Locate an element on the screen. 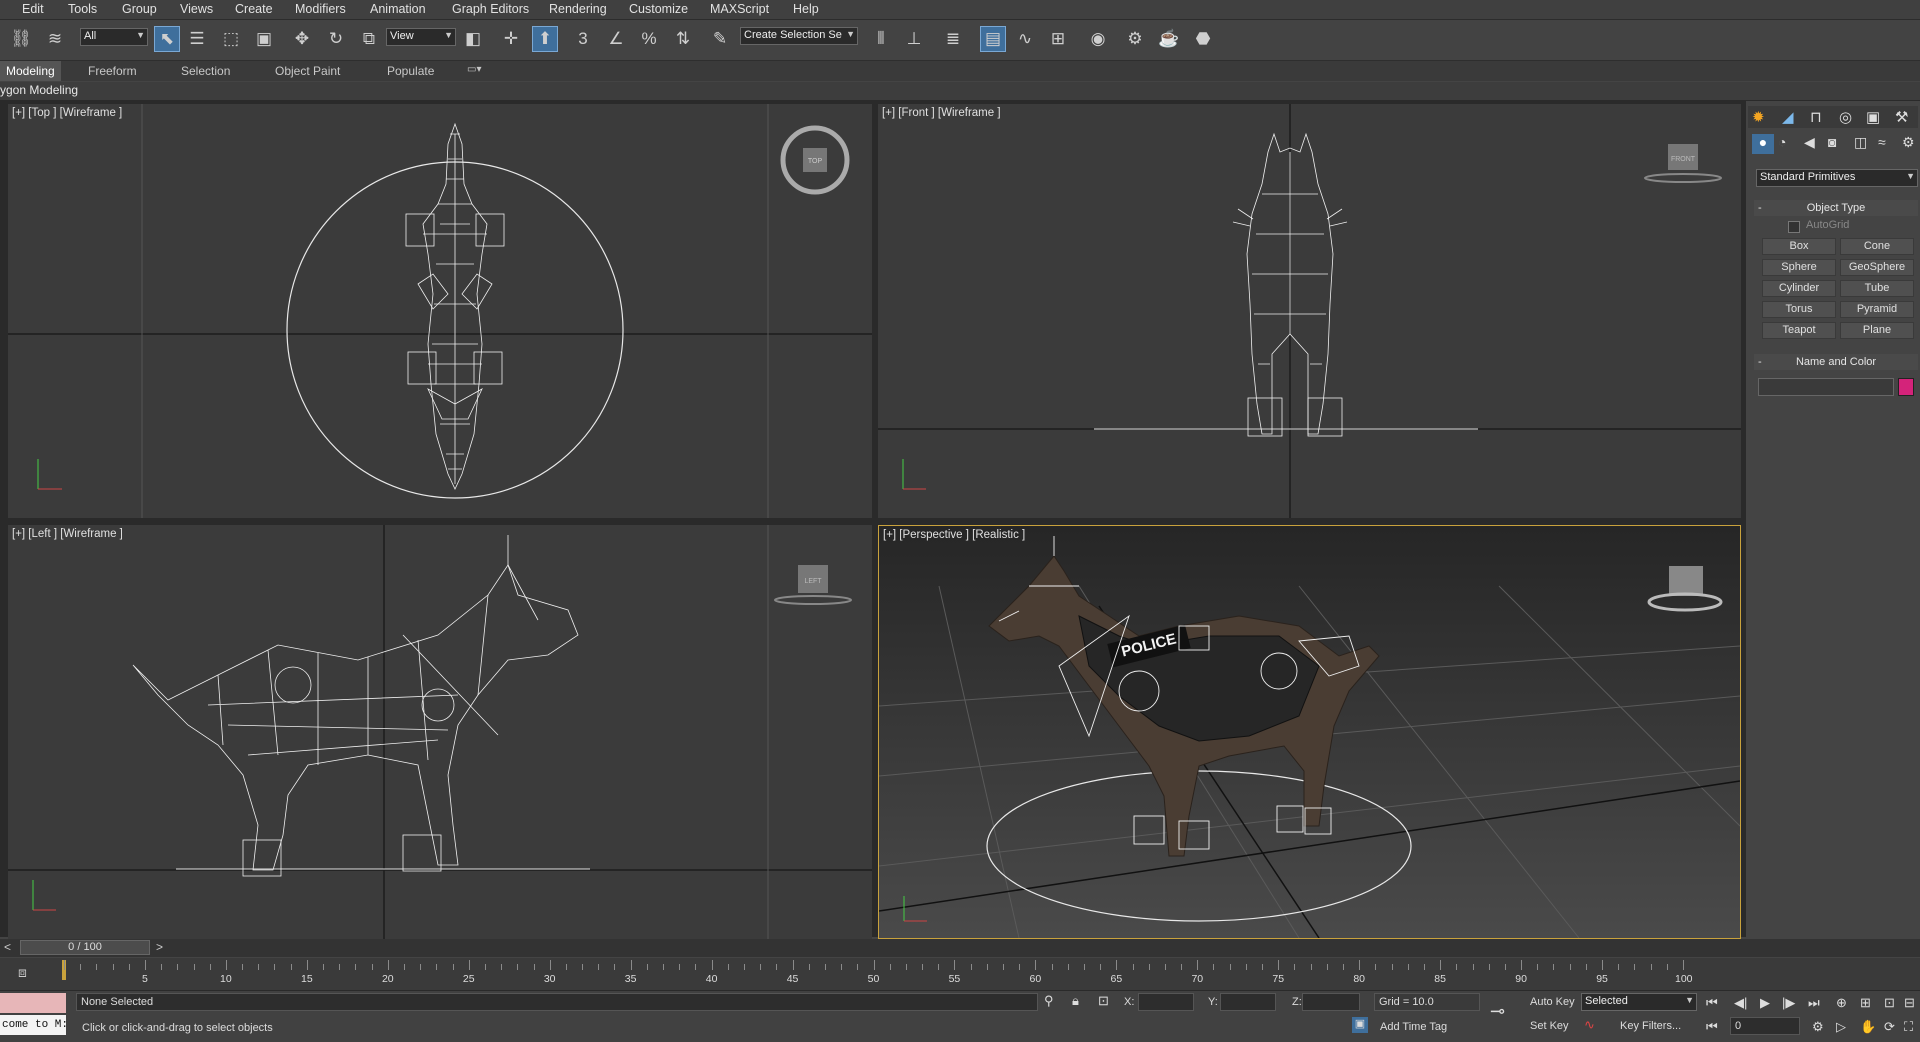 This screenshot has height=1042, width=1920. key-icon: ⊸ is located at coordinates (1497, 1011).